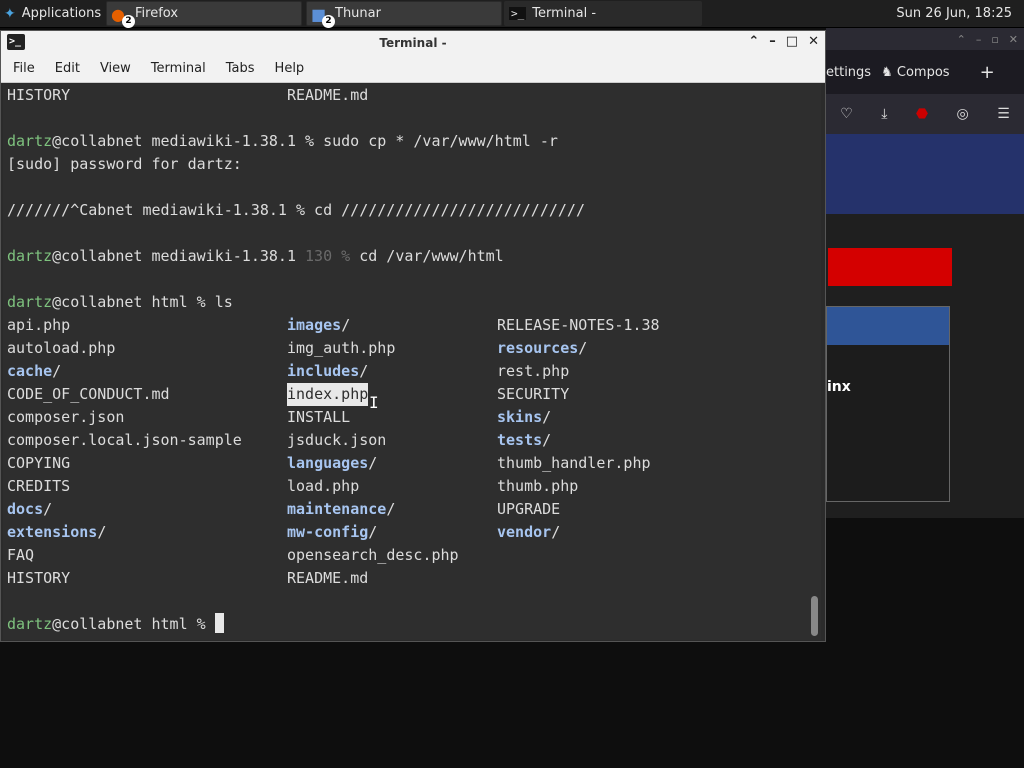  Describe the element at coordinates (542, 348) in the screenshot. I see `ls-entry: resources/` at that location.